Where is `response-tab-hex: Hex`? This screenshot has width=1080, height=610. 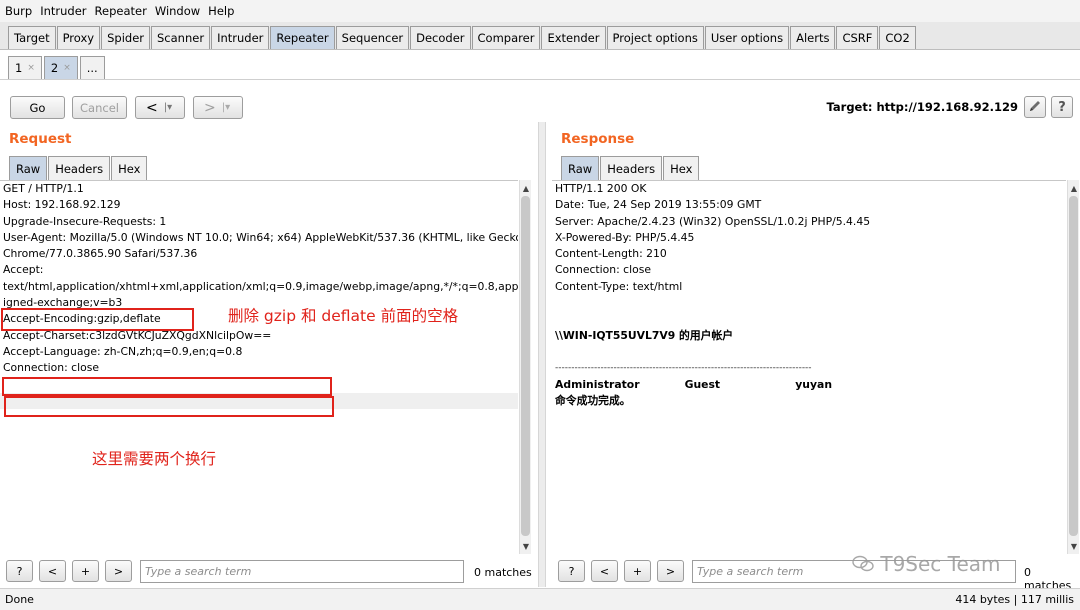
response-tab-hex: Hex is located at coordinates (681, 168).